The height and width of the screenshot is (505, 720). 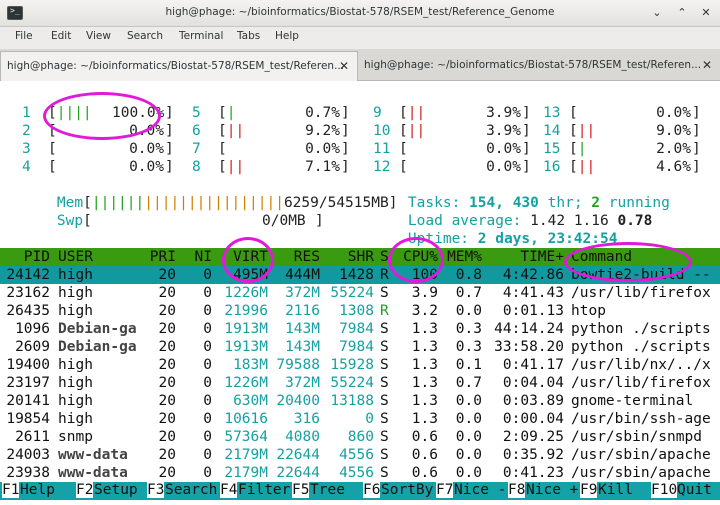 I want to click on fkey-label-quit: Quit, so click(x=694, y=490).